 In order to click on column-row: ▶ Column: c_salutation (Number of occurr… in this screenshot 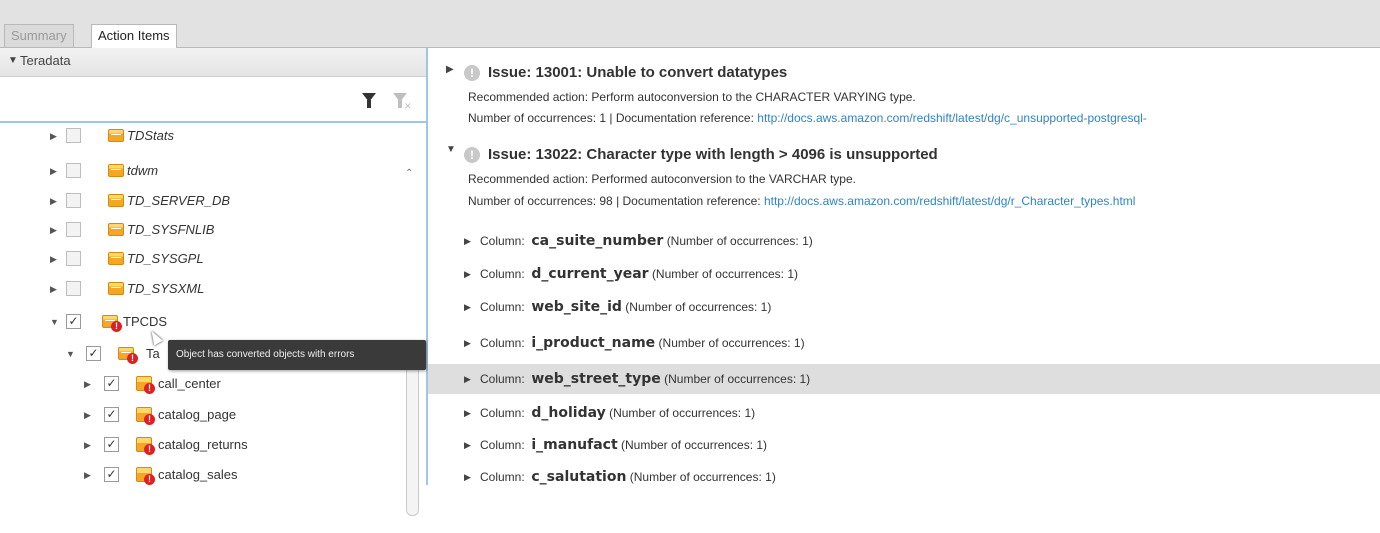, I will do `click(904, 477)`.